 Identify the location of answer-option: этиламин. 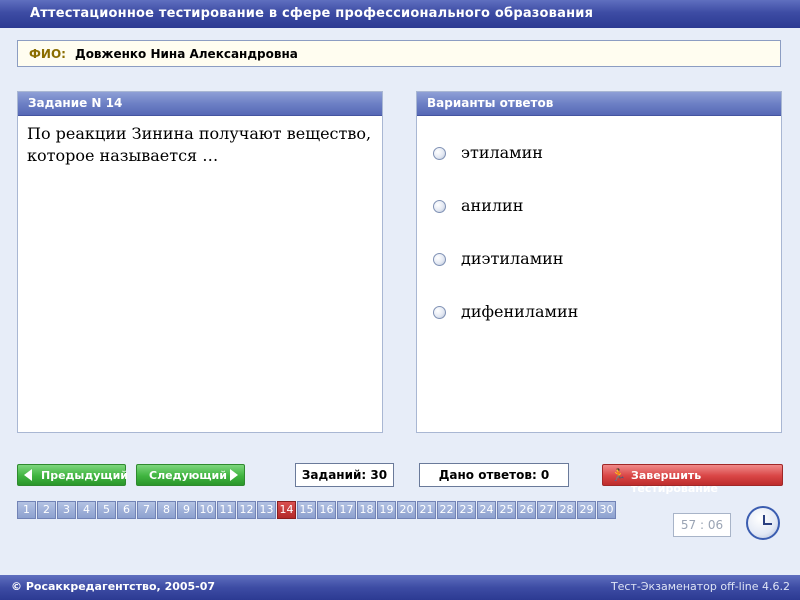
(593, 154).